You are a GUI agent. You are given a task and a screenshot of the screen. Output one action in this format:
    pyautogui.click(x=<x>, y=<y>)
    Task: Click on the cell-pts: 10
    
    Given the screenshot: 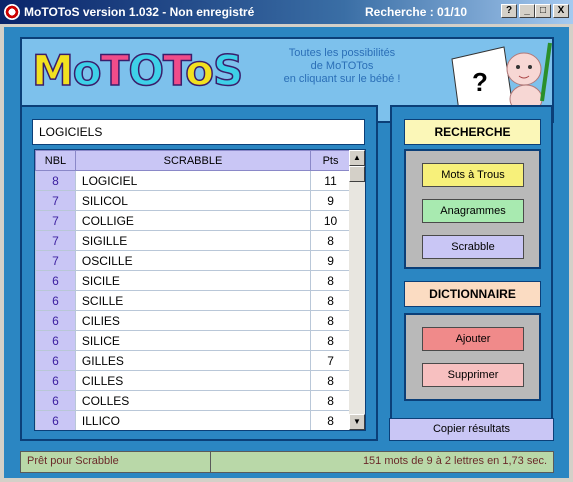 What is the action you would take?
    pyautogui.click(x=330, y=220)
    